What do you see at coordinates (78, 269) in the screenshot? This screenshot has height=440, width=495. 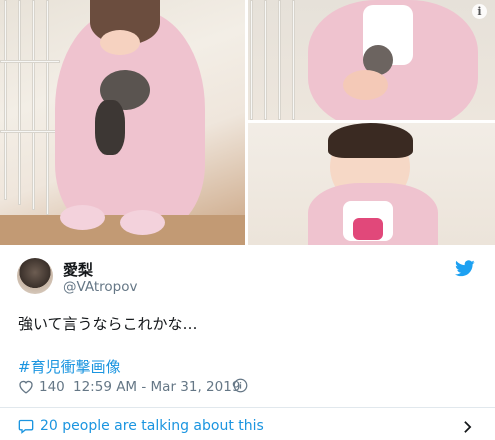 I see `display-name: 愛梨` at bounding box center [78, 269].